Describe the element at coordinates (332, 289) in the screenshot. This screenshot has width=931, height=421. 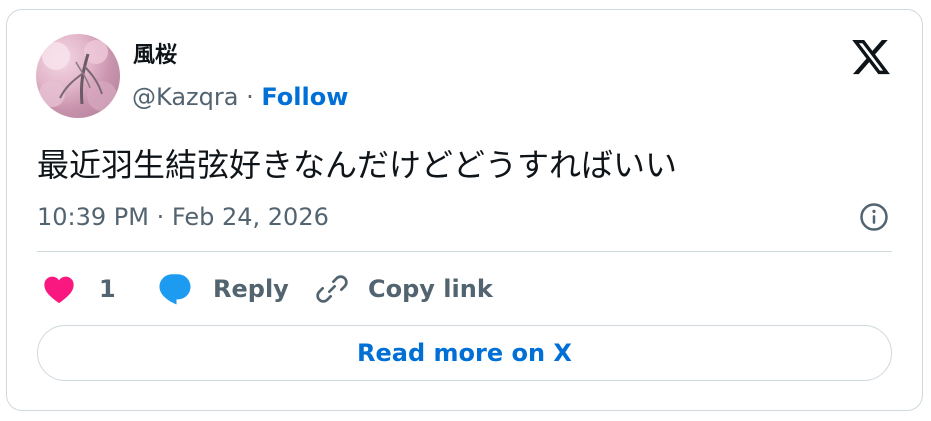
I see `link-icon` at that location.